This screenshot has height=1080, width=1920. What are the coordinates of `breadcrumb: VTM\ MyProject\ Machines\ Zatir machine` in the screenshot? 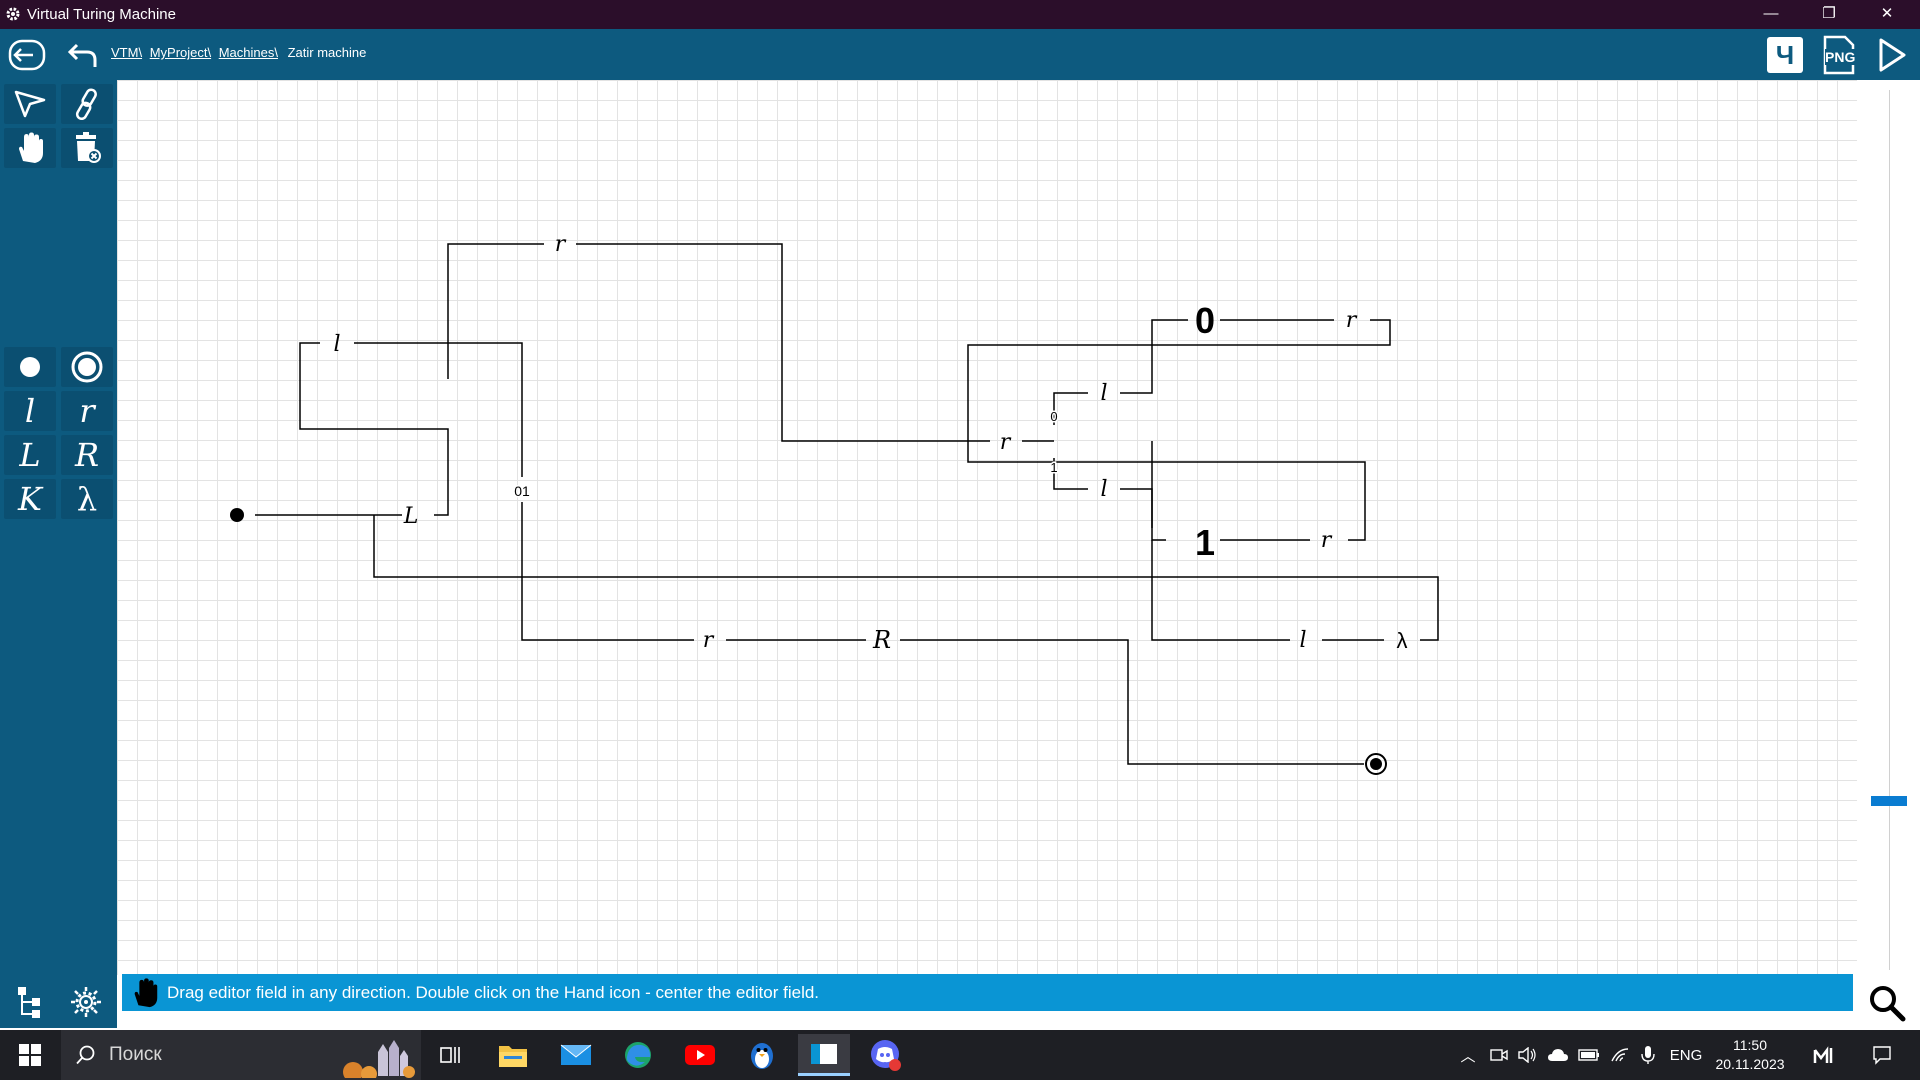 It's located at (238, 52).